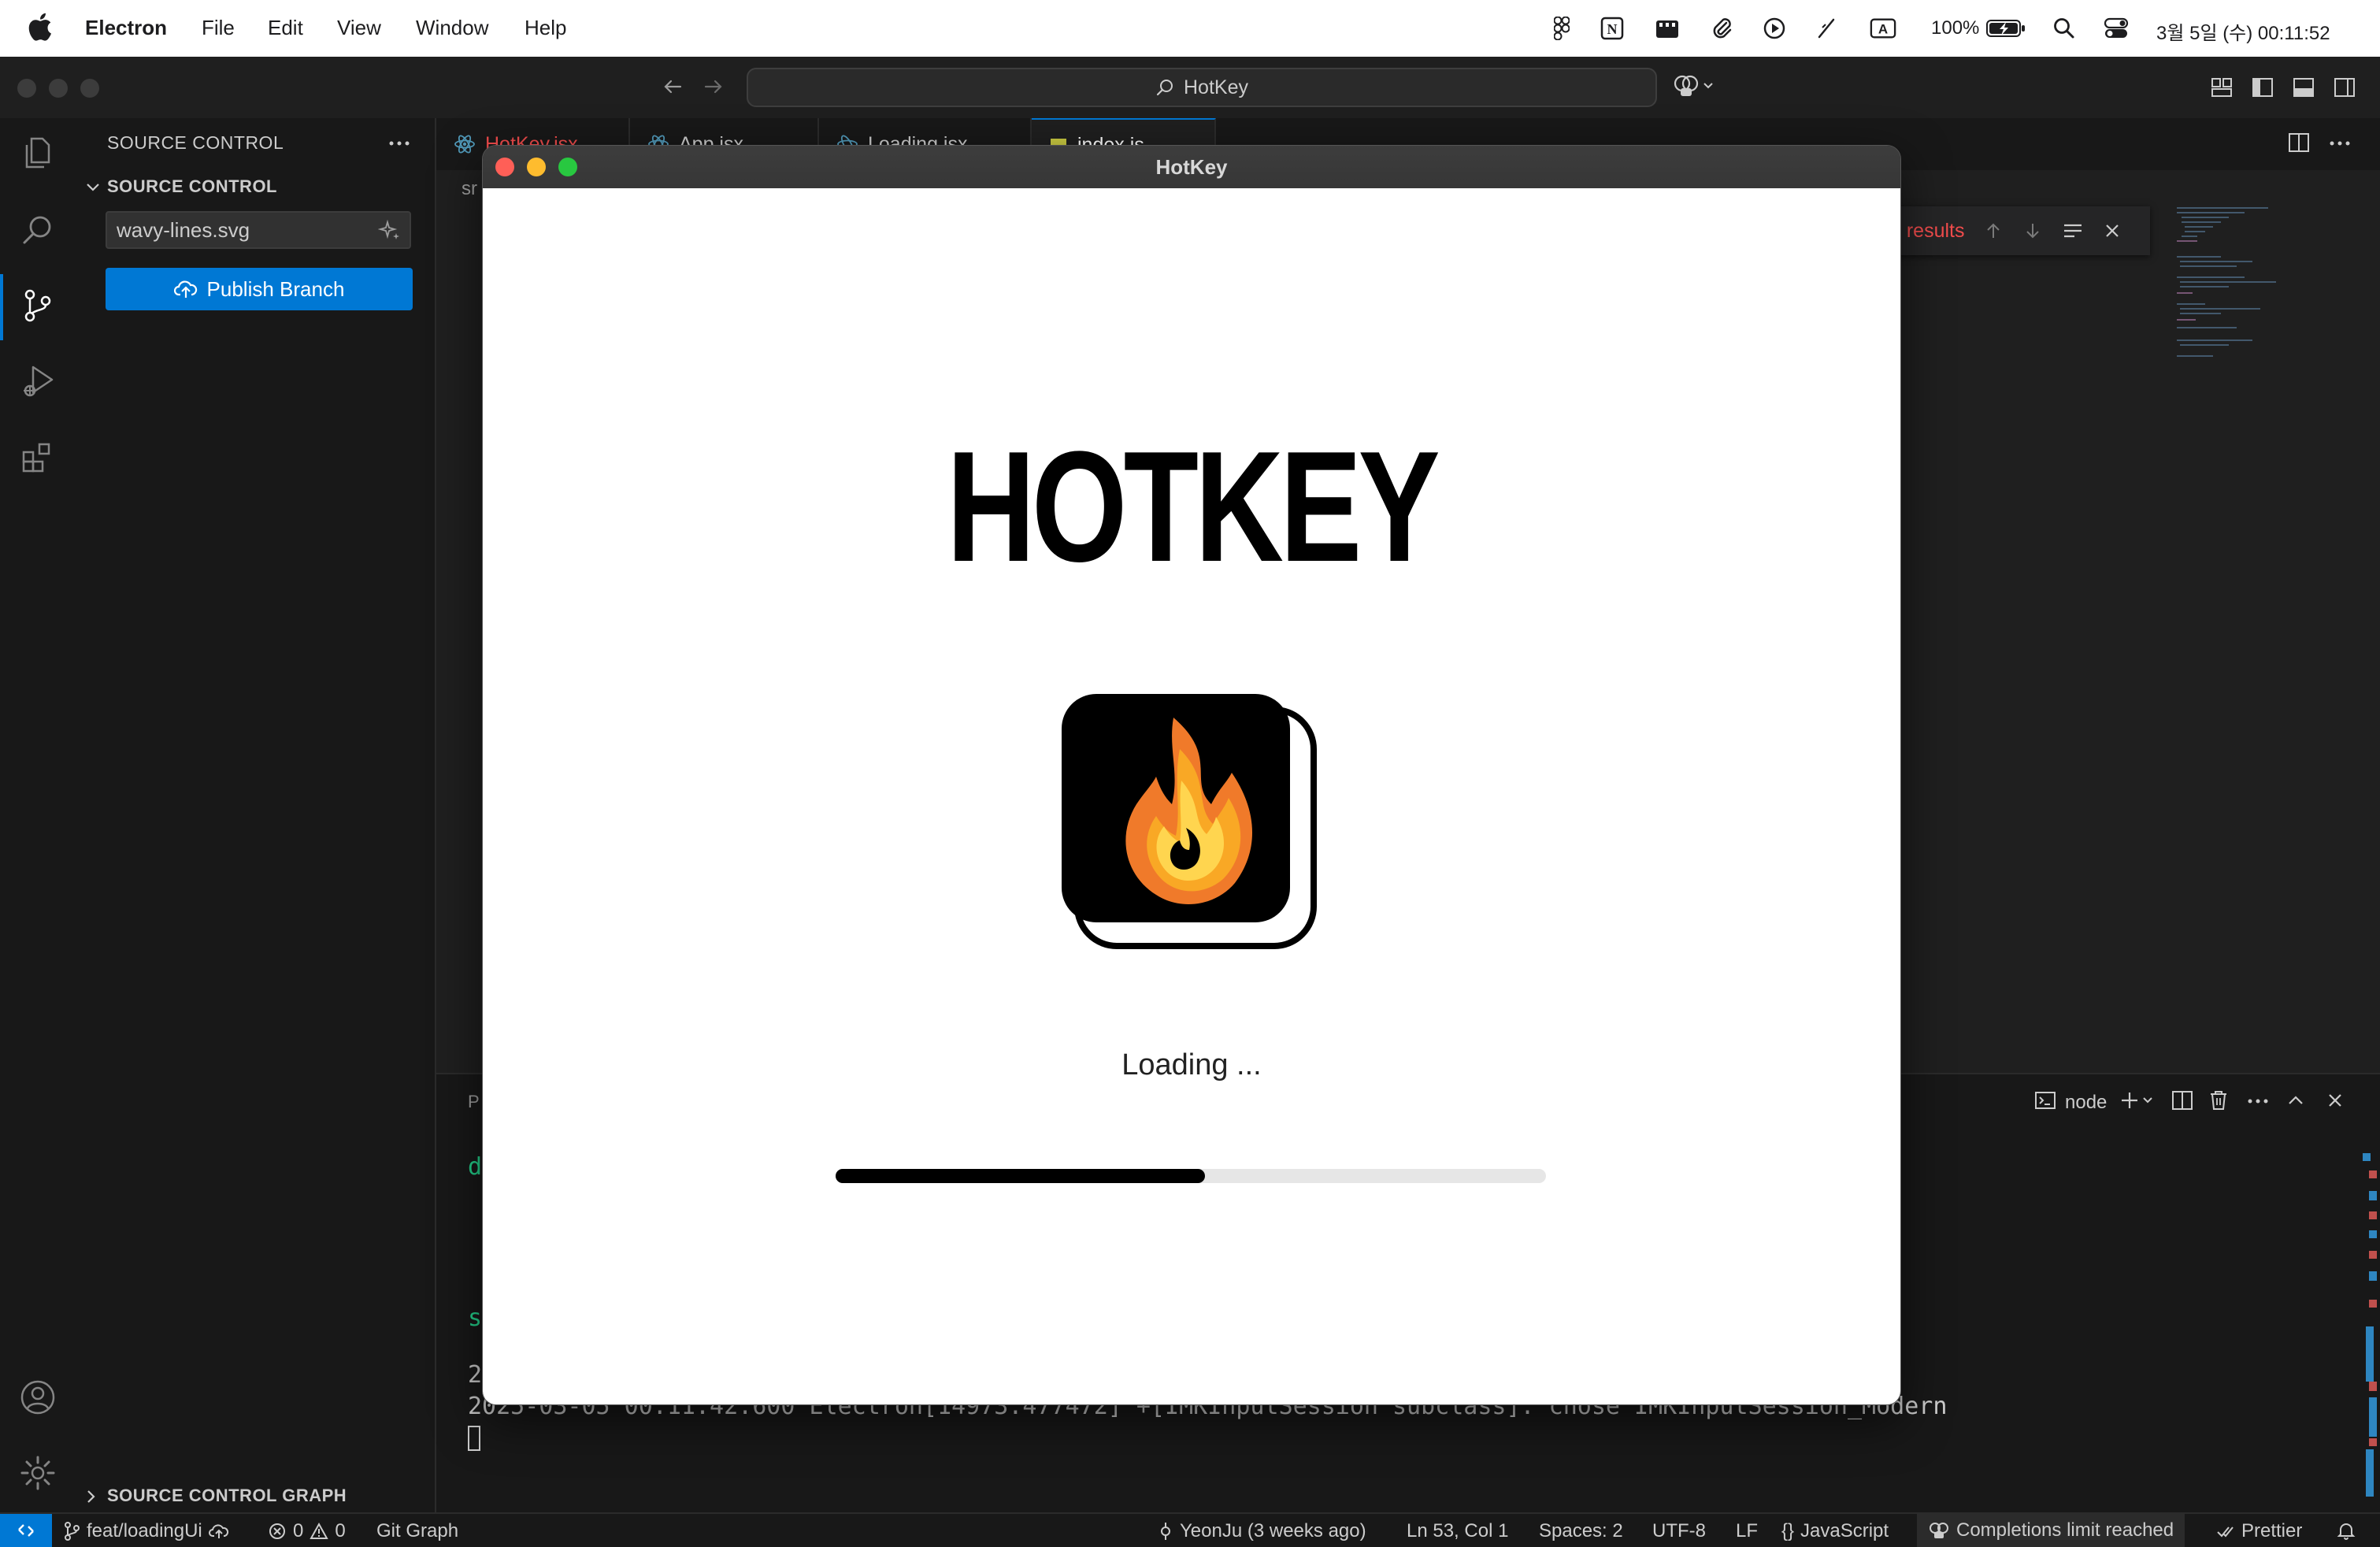 This screenshot has width=2380, height=1547. What do you see at coordinates (2243, 31) in the screenshot?
I see `menubar-clock: 3월 5일 (수) 00:11:52` at bounding box center [2243, 31].